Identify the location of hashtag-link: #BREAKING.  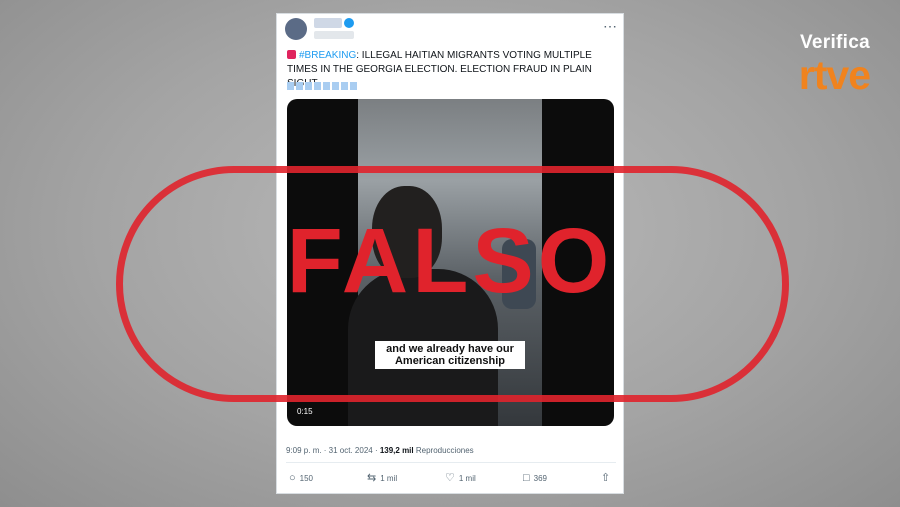
(327, 55).